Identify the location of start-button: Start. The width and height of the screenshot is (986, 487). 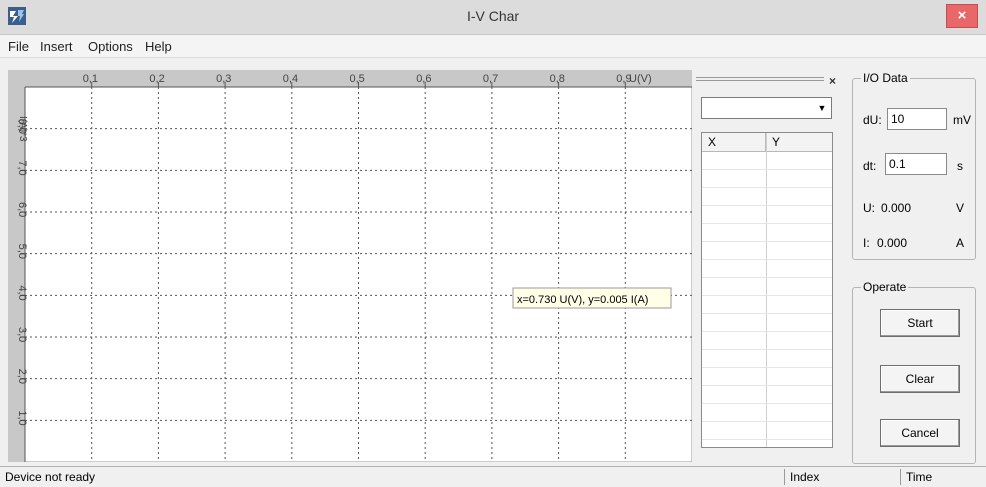
(920, 323).